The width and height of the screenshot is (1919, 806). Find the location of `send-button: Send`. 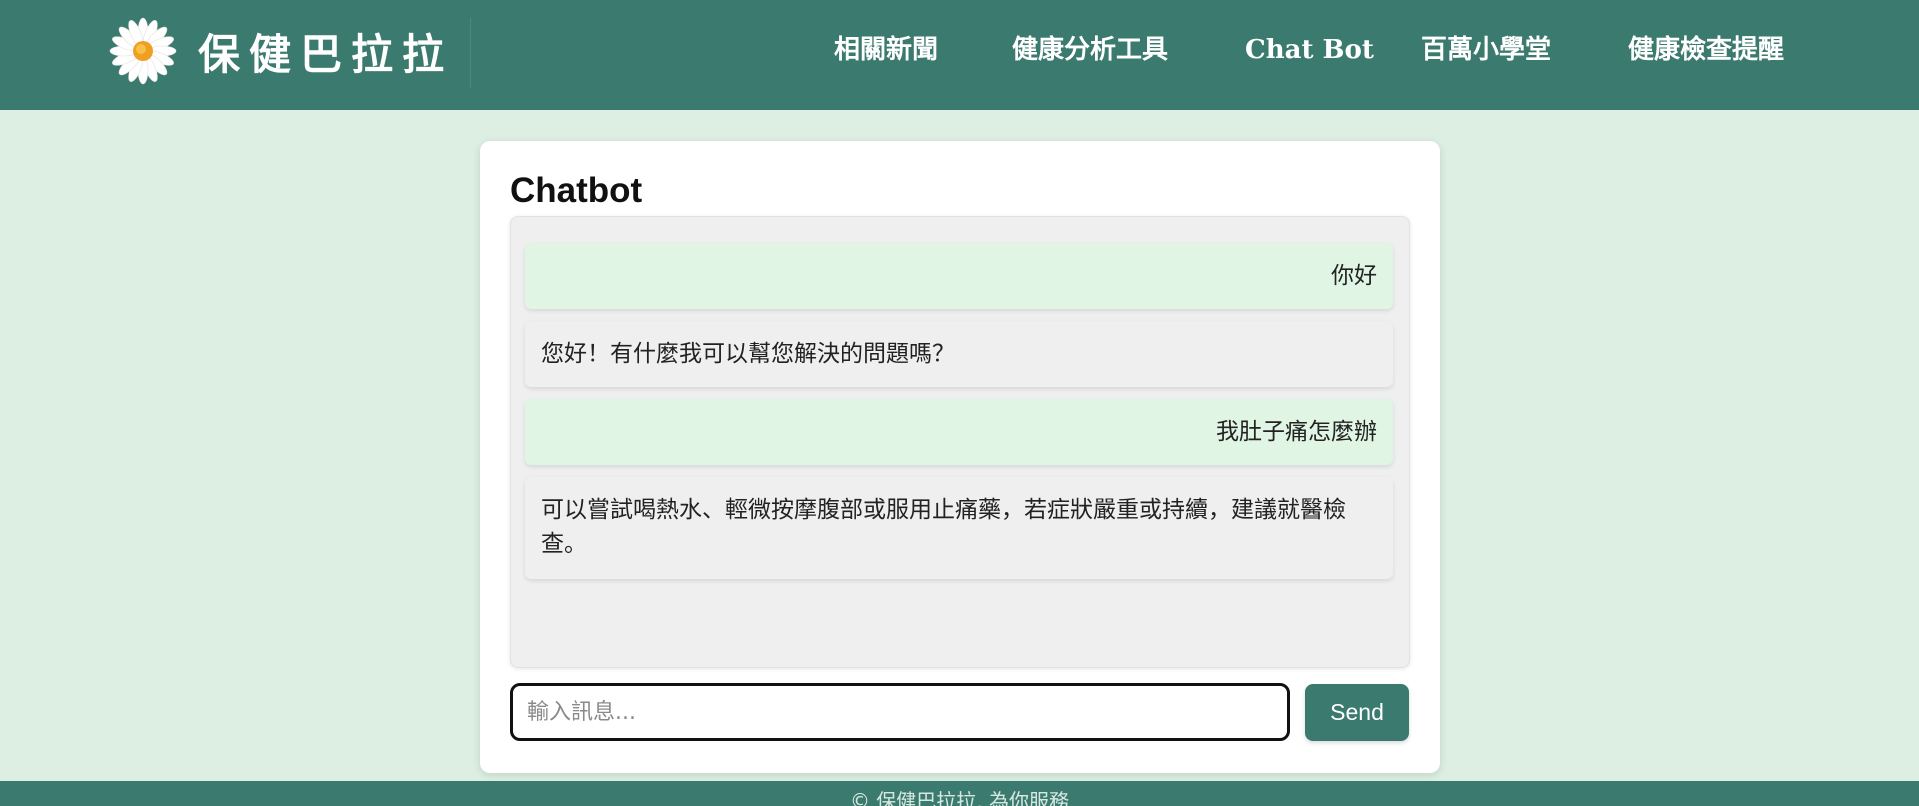

send-button: Send is located at coordinates (1357, 712).